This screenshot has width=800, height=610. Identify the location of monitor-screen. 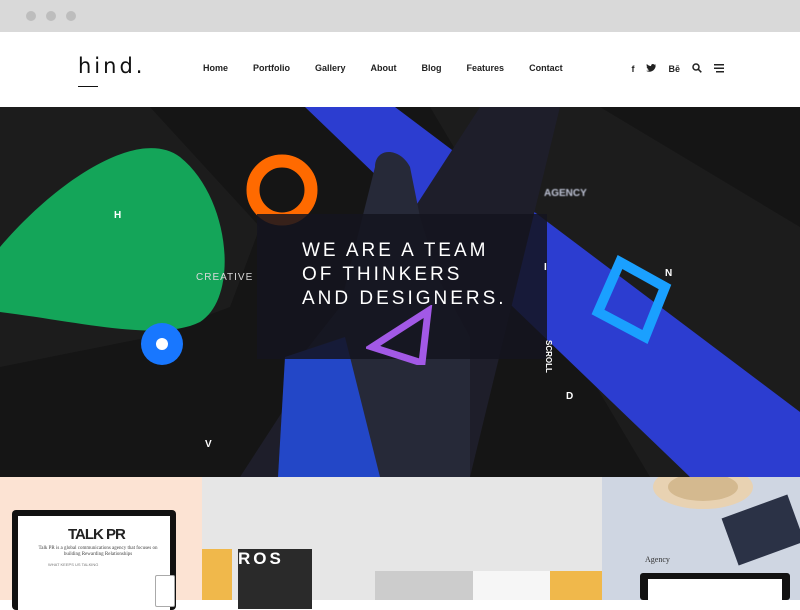
(715, 589).